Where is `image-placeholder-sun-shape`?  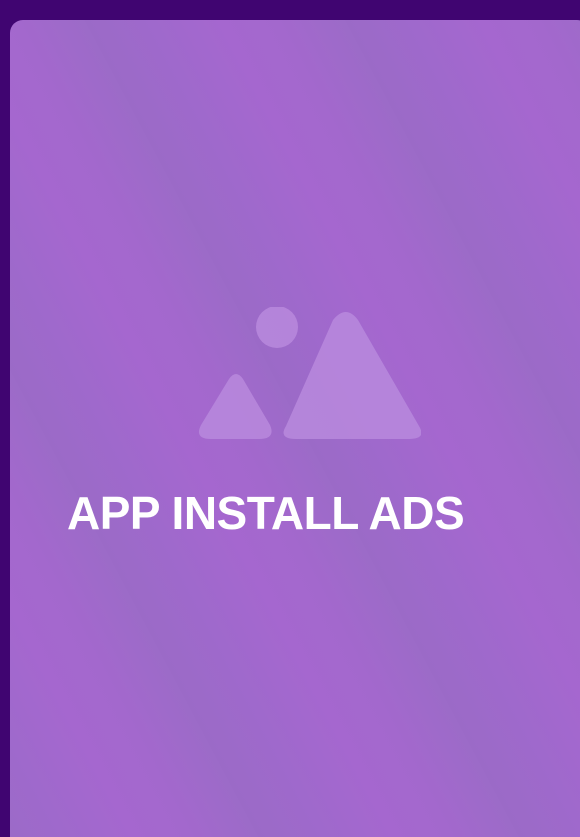 image-placeholder-sun-shape is located at coordinates (277, 327).